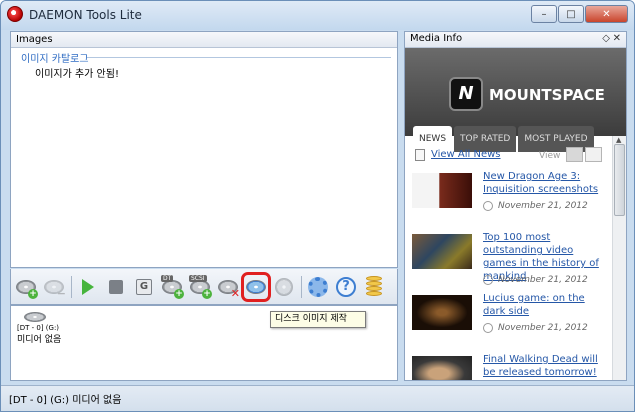 Image resolution: width=635 pixels, height=412 pixels. Describe the element at coordinates (547, 95) in the screenshot. I see `brand-name: MOUNTSPACE` at that location.